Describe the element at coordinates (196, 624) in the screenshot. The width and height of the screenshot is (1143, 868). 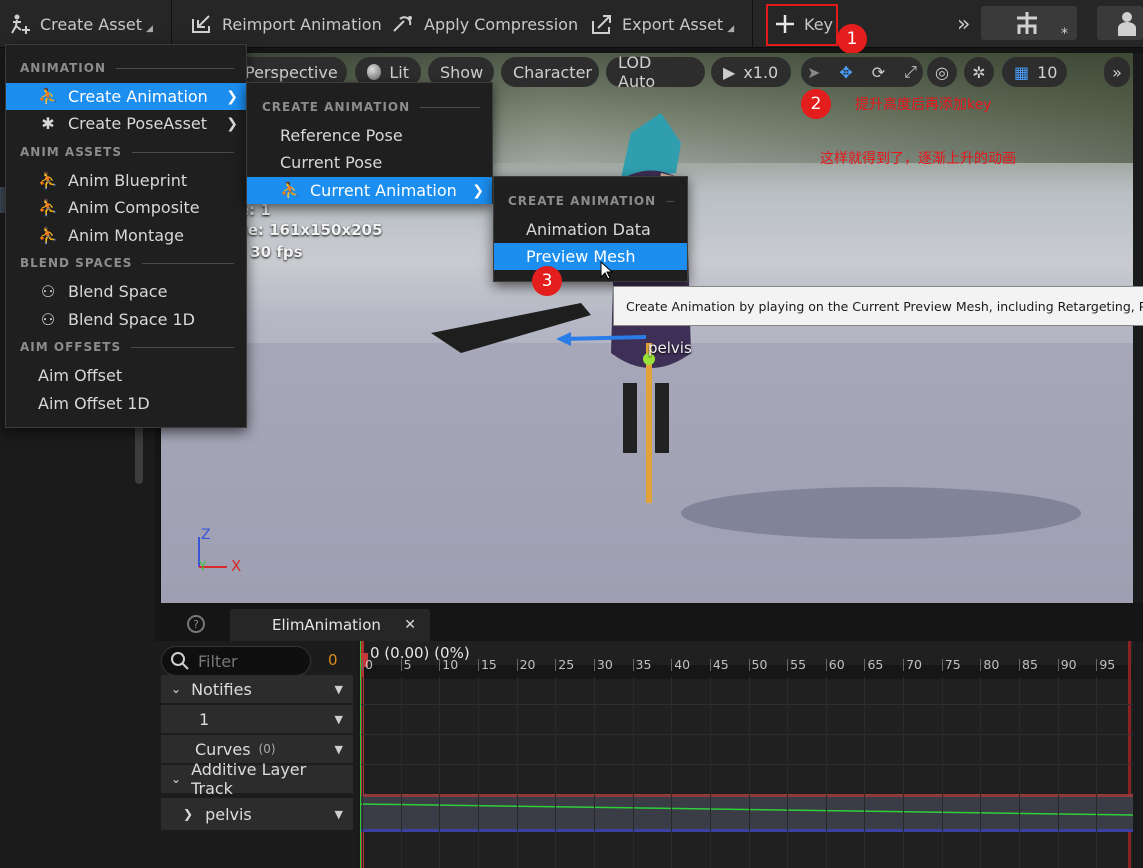
I see `help-icon: ?` at that location.